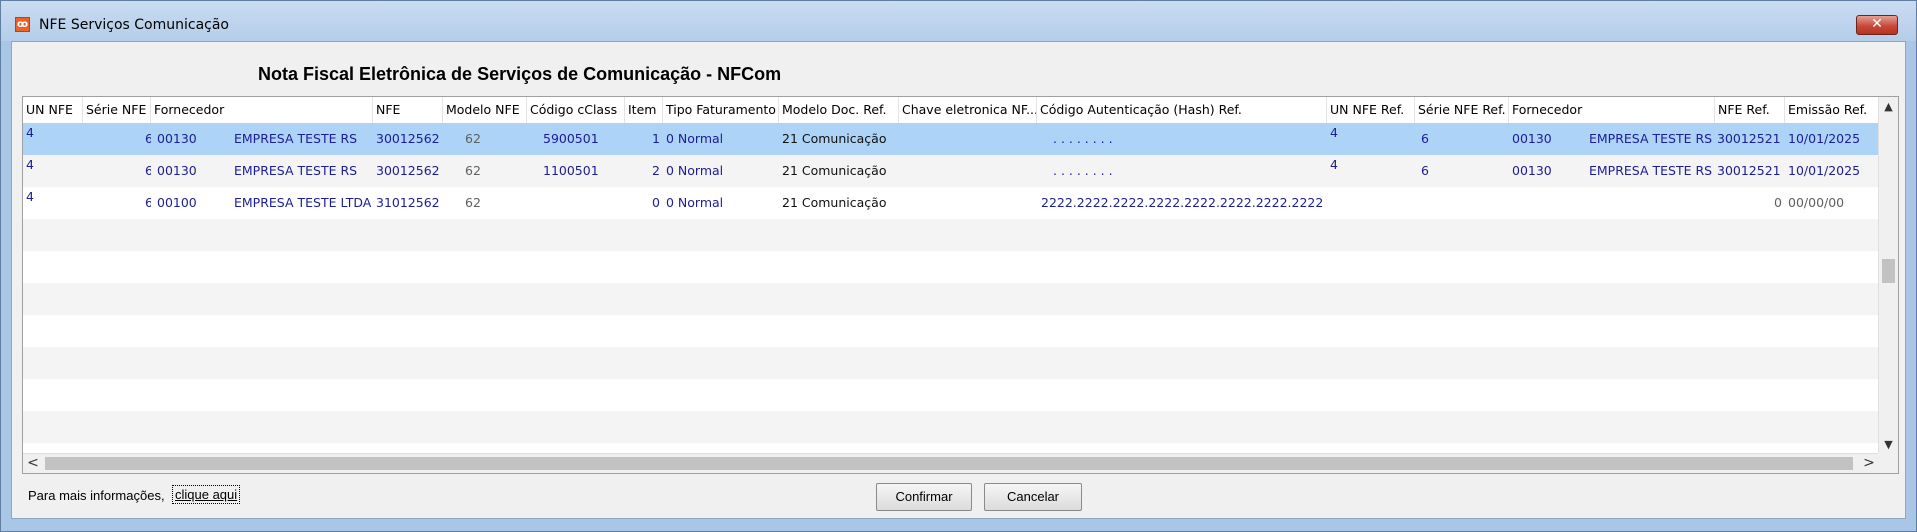 This screenshot has width=1917, height=532. What do you see at coordinates (1462, 110) in the screenshot?
I see `column-header-serie-nfe-ref: Série NFE Ref.` at bounding box center [1462, 110].